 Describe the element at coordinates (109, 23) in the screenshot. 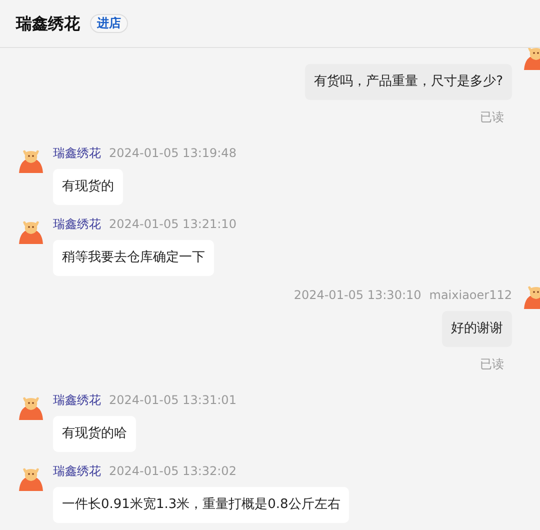

I see `enter-shop-button: 进店` at that location.